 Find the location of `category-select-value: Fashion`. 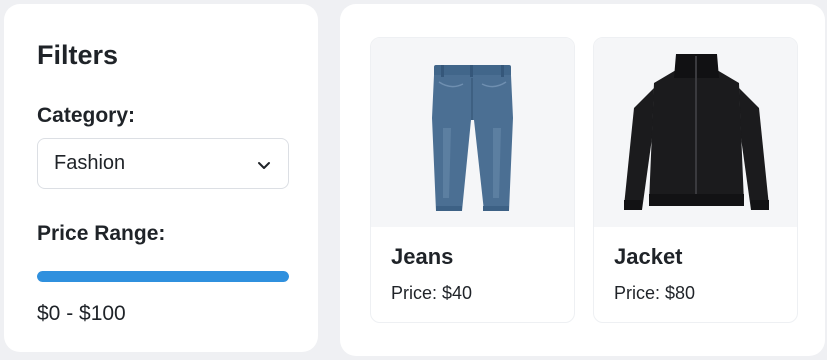

category-select-value: Fashion is located at coordinates (90, 163).